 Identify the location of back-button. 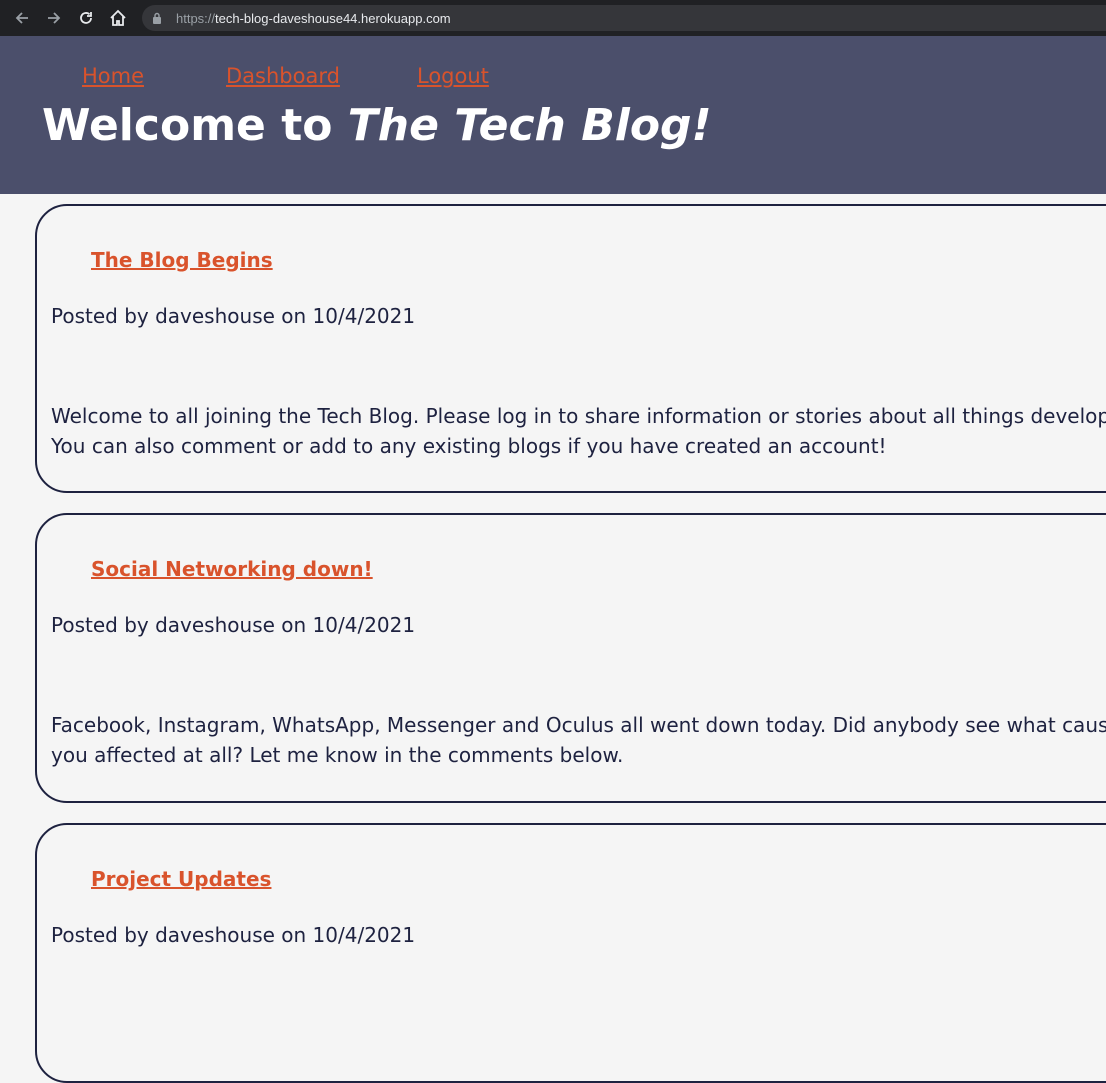
(22, 18).